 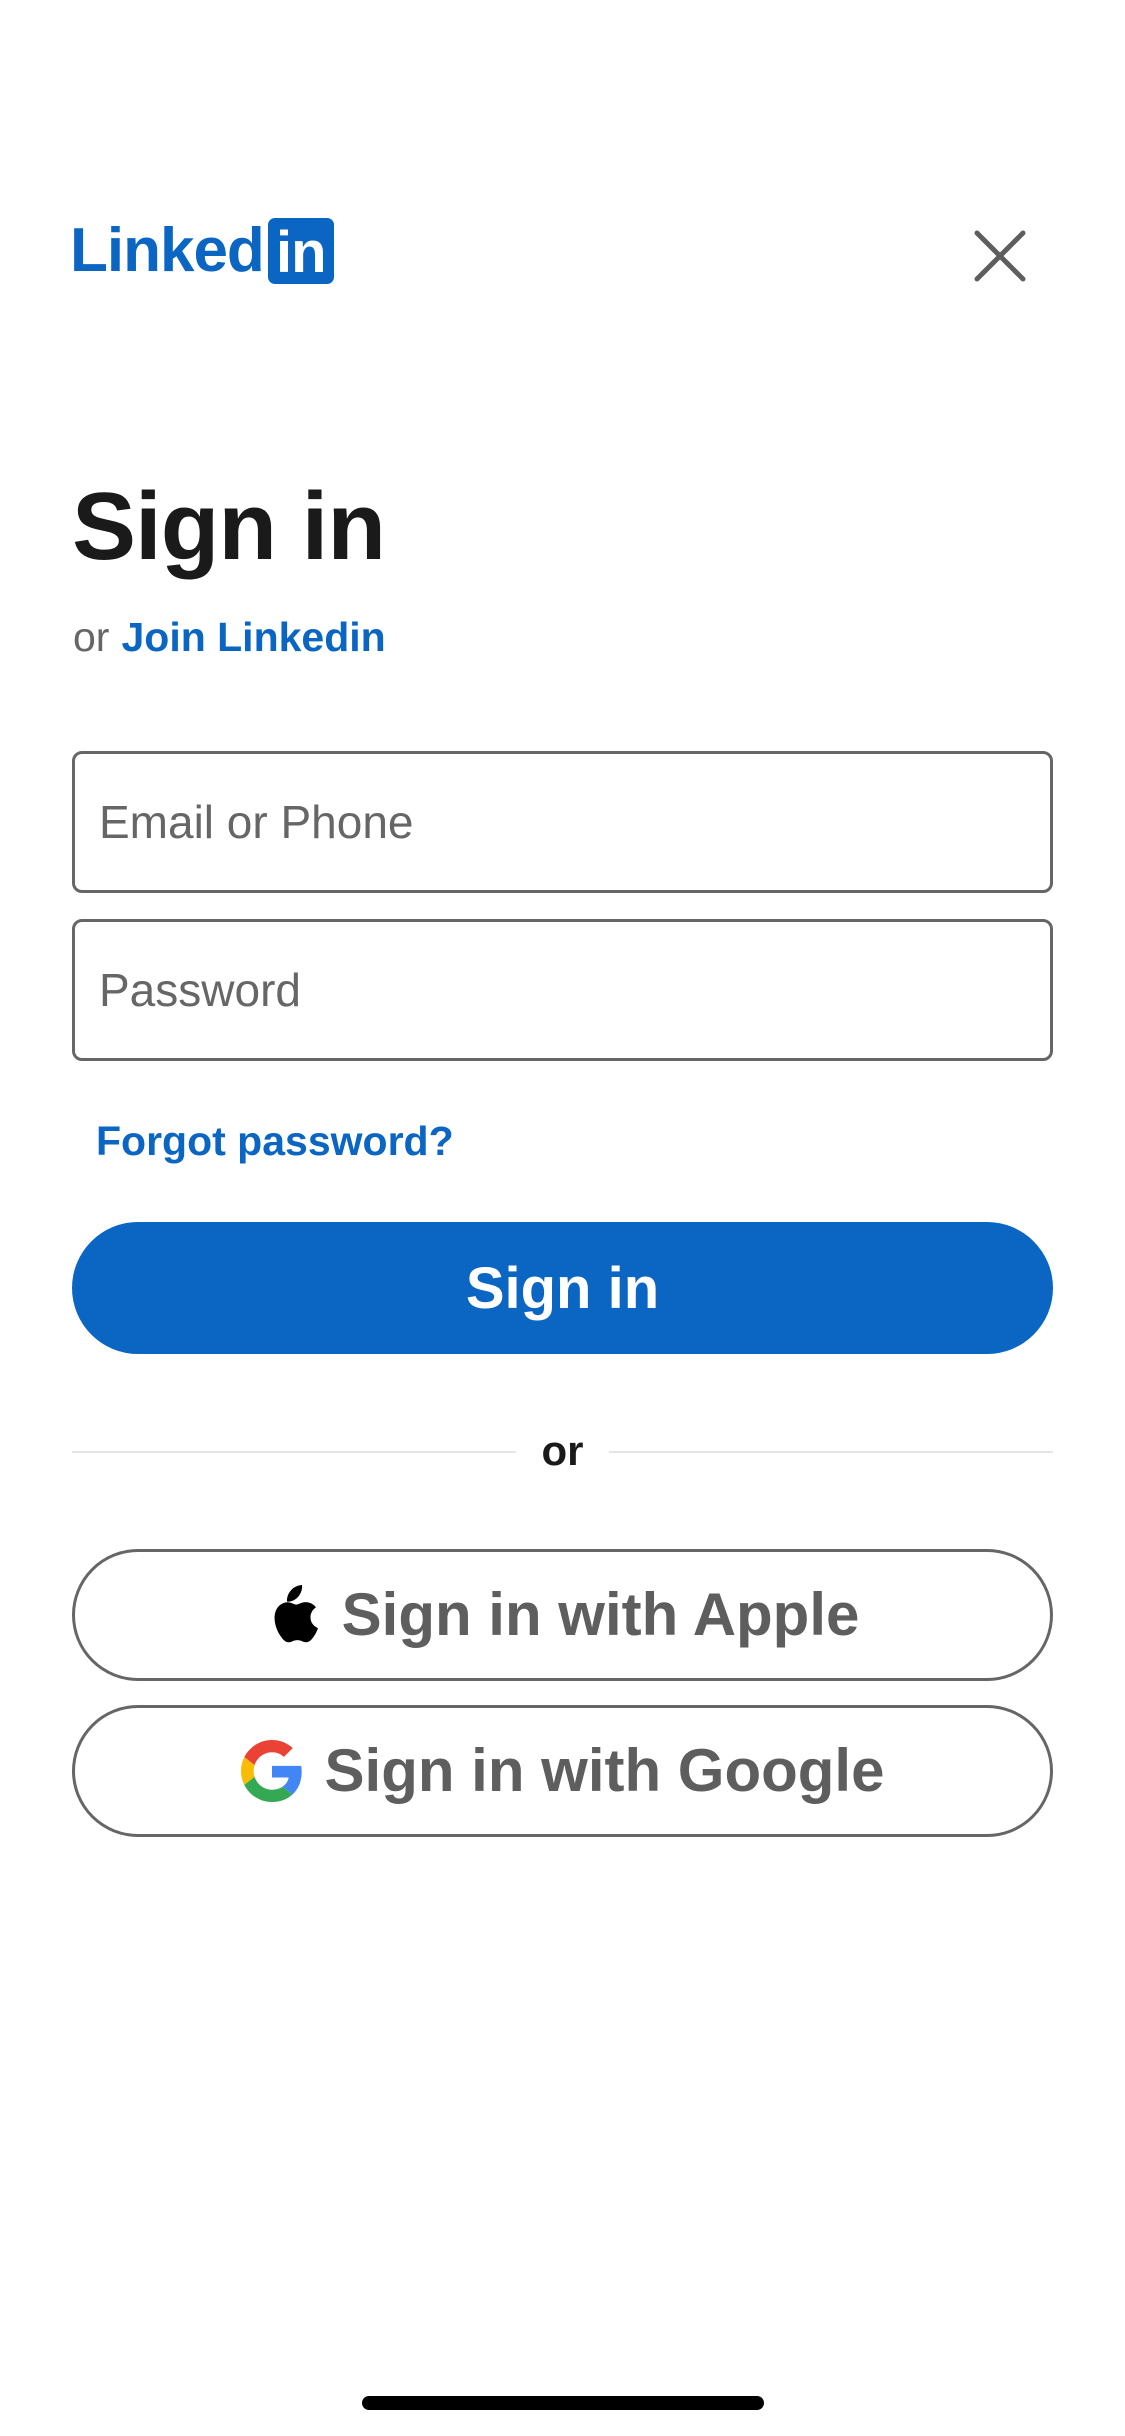 I want to click on sign-in-with-apple-button: Sign in with Apple, so click(x=562, y=1615).